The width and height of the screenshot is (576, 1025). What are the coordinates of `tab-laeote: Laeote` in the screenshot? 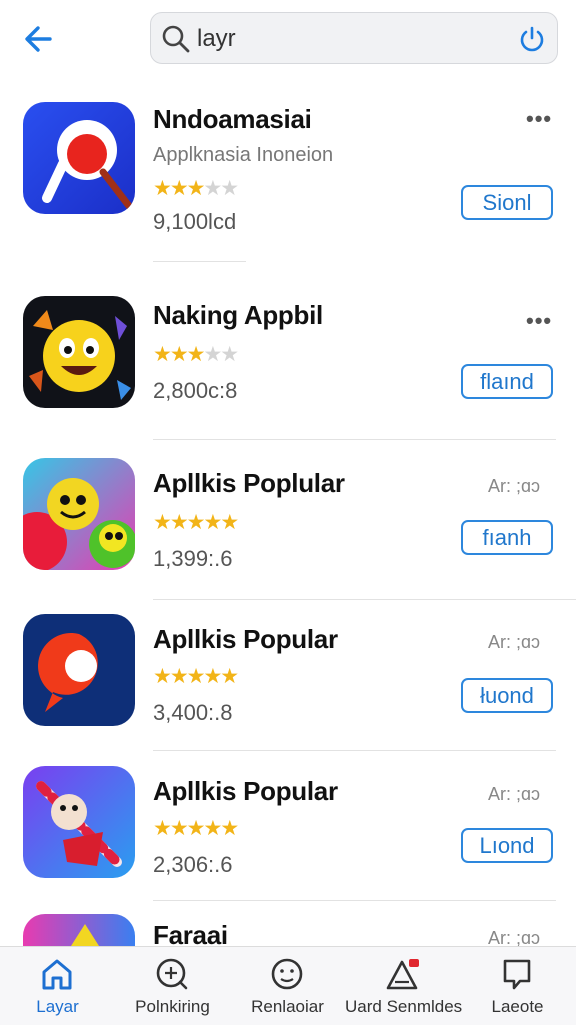 It's located at (517, 986).